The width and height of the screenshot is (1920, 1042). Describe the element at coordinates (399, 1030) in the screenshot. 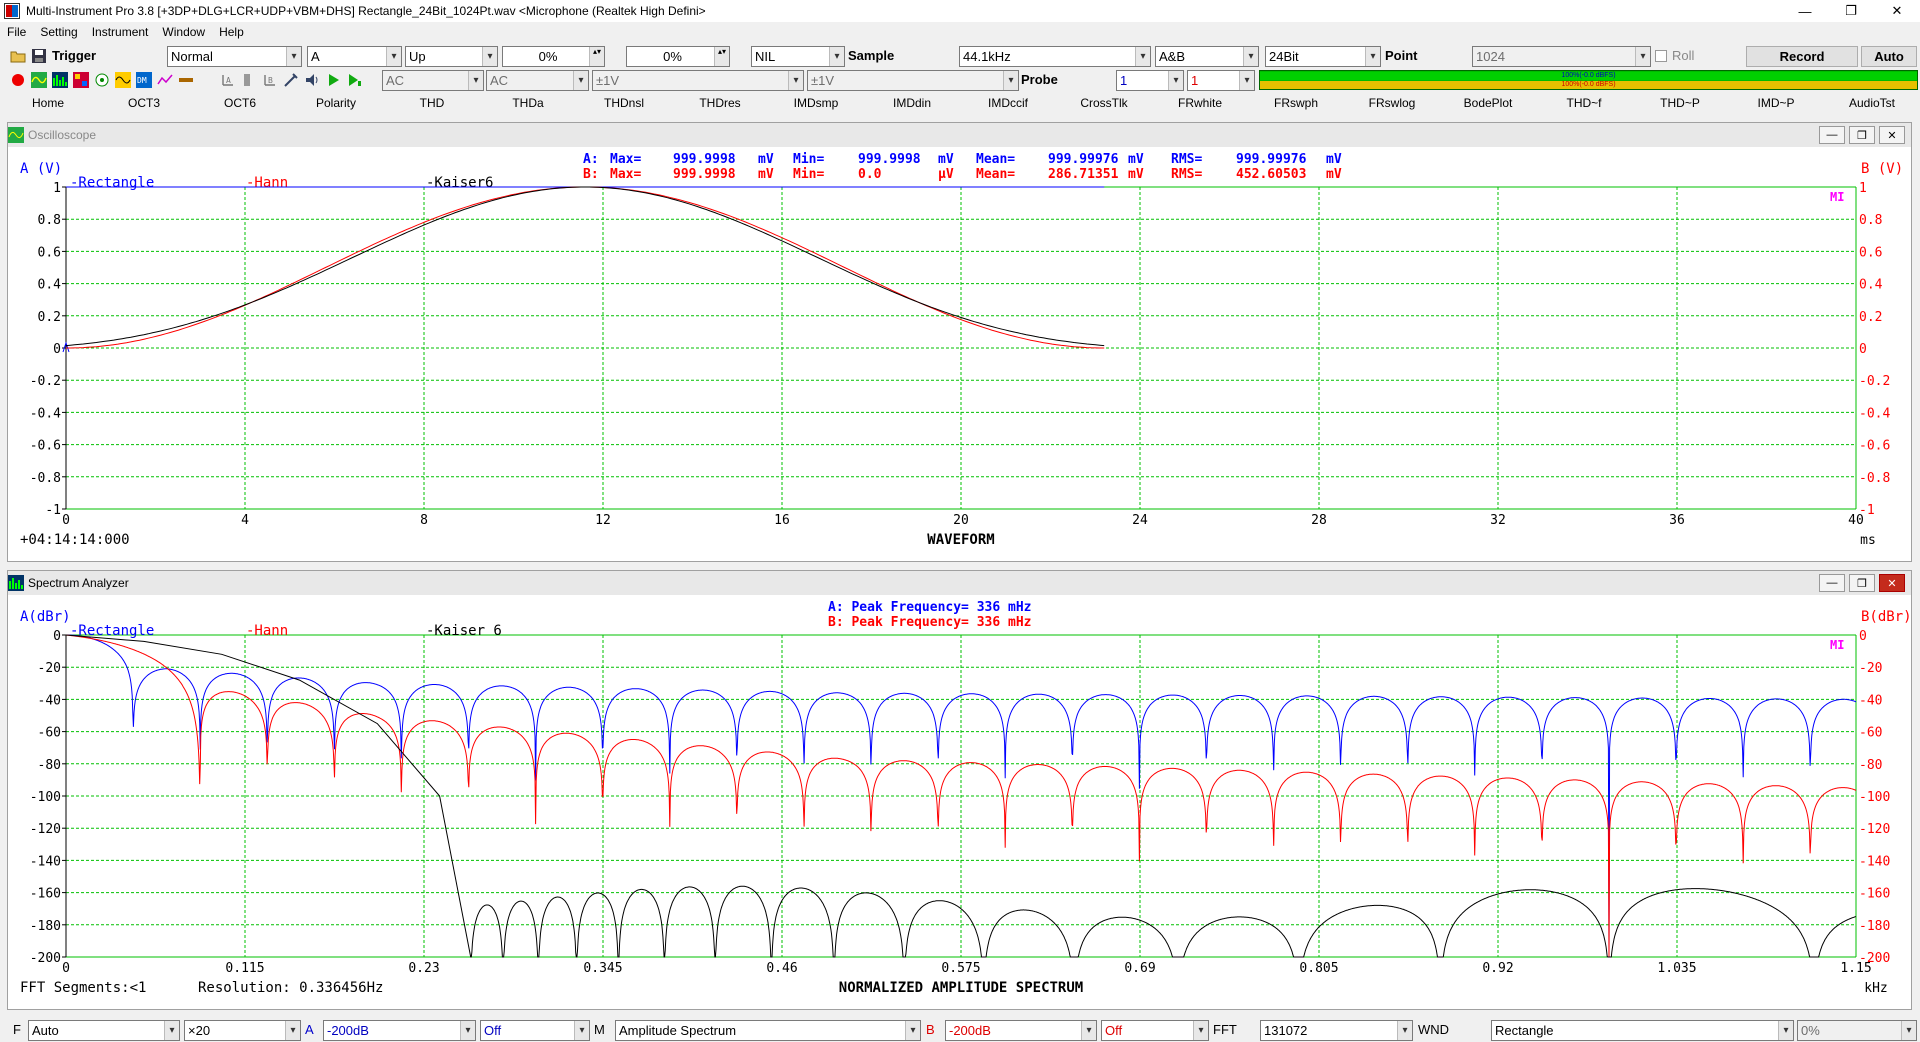

I see `a-range-select: -200dB` at that location.